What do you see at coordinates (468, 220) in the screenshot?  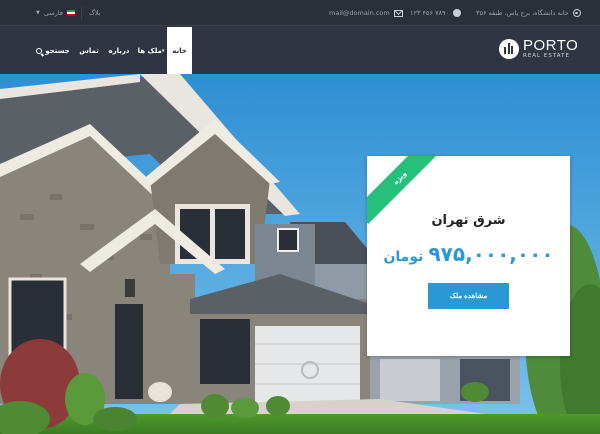 I see `property-title: شرق تهران` at bounding box center [468, 220].